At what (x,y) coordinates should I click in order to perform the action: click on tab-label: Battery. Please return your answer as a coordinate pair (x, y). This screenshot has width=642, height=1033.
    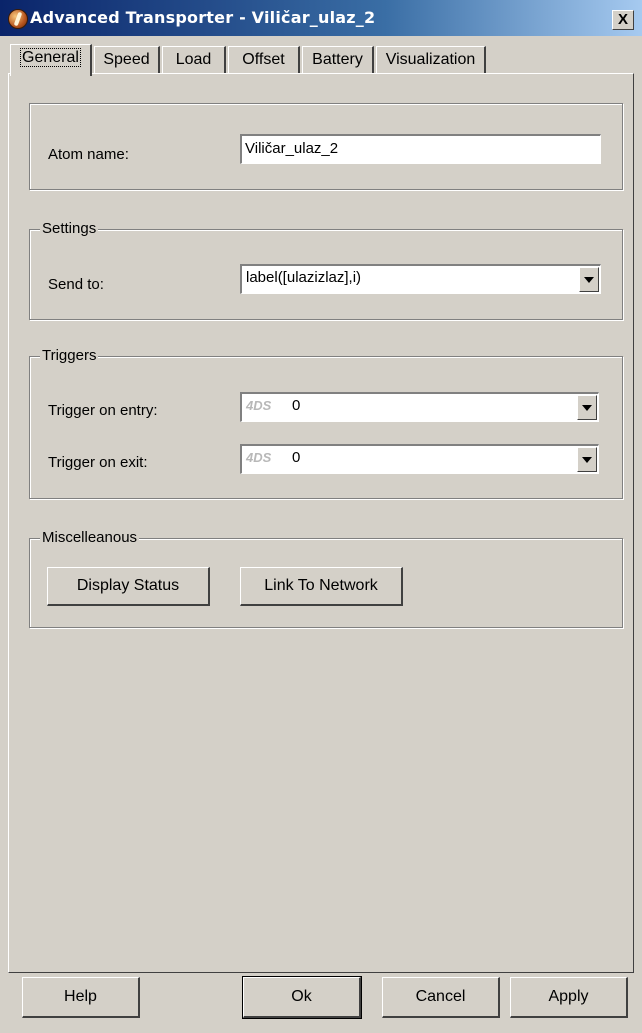
    Looking at the image, I should click on (337, 59).